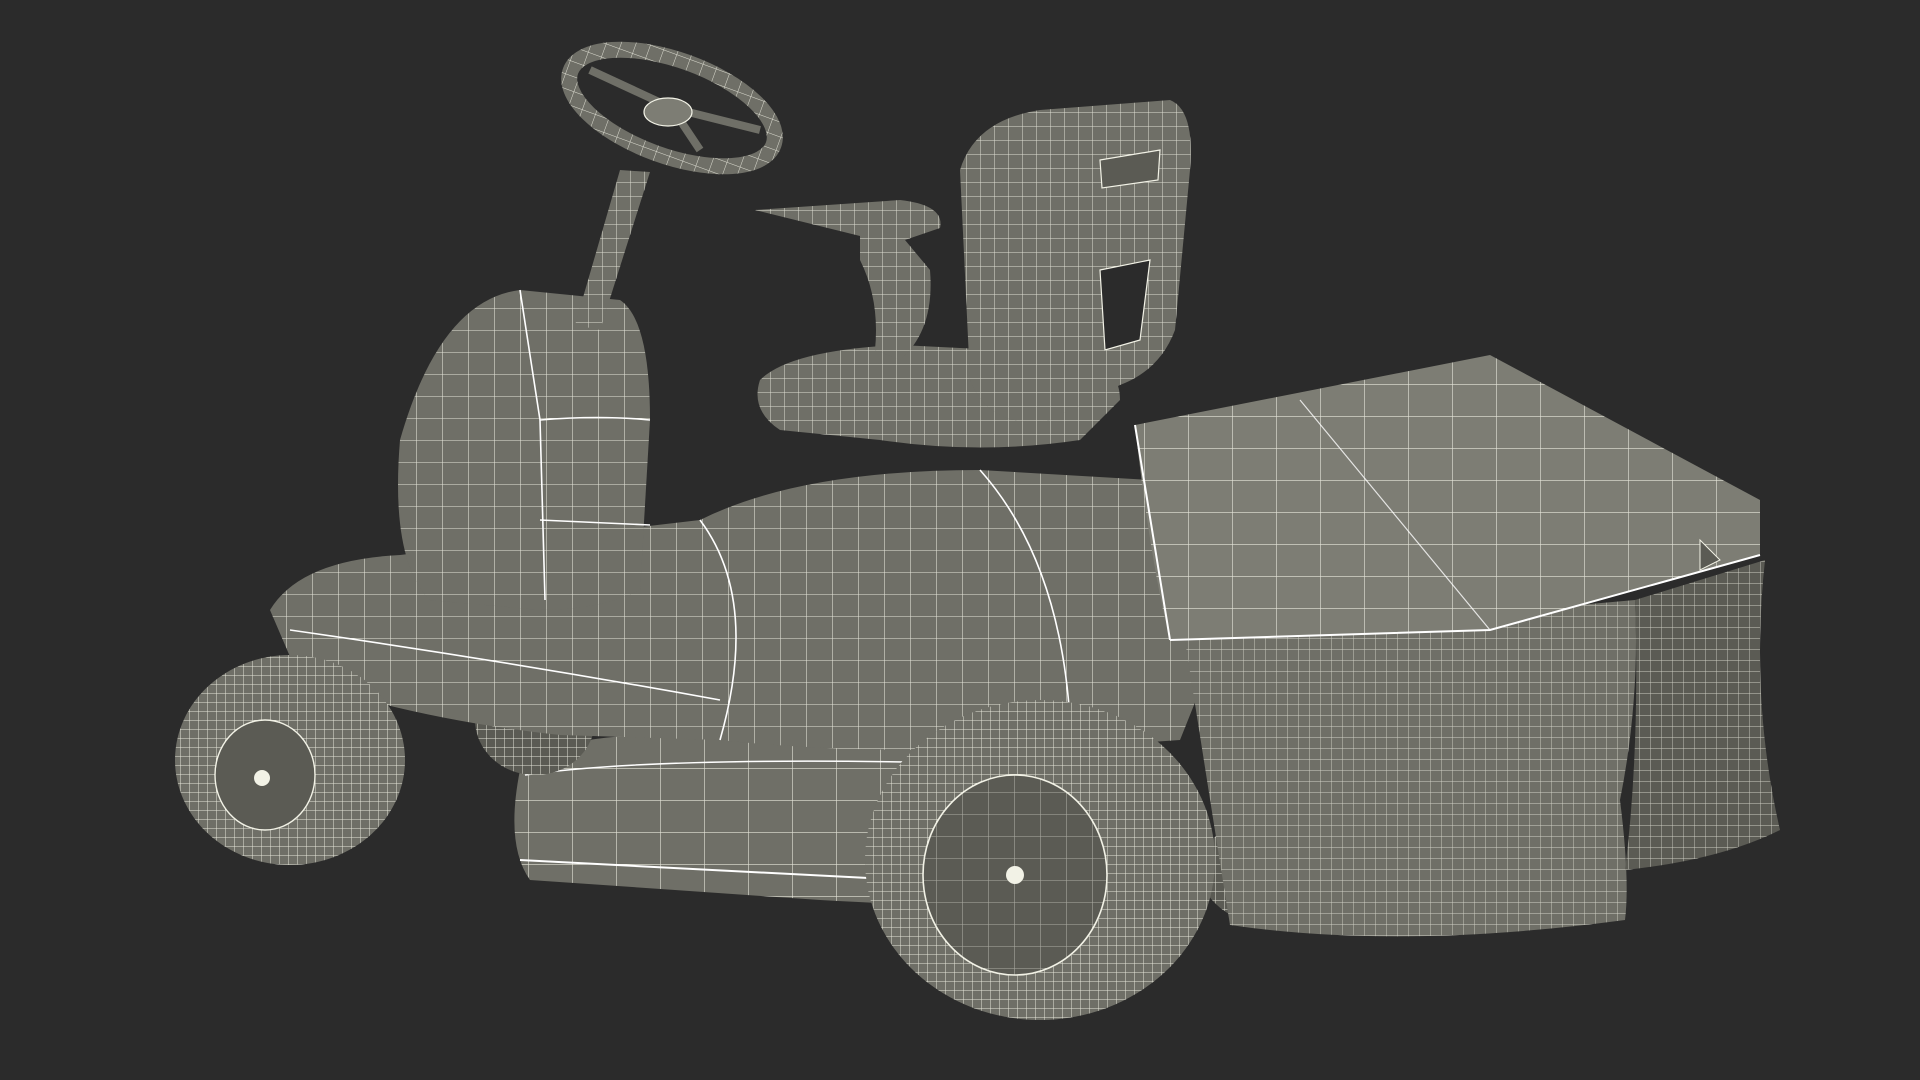  What do you see at coordinates (1410, 768) in the screenshot?
I see `grass-catcher-bag-left` at bounding box center [1410, 768].